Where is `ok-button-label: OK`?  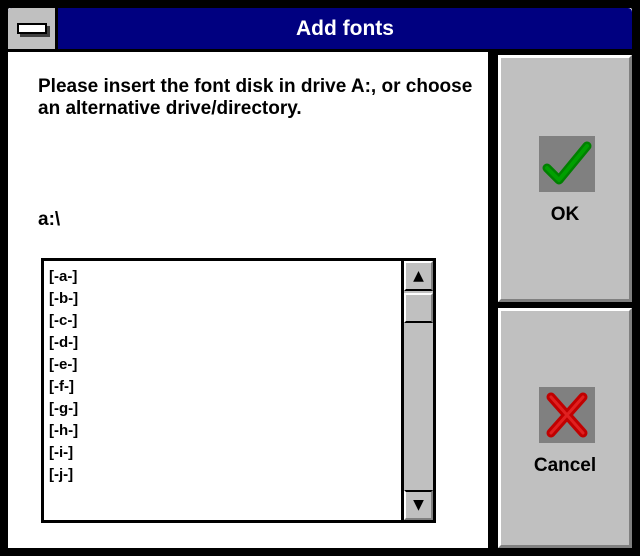 ok-button-label: OK is located at coordinates (565, 214).